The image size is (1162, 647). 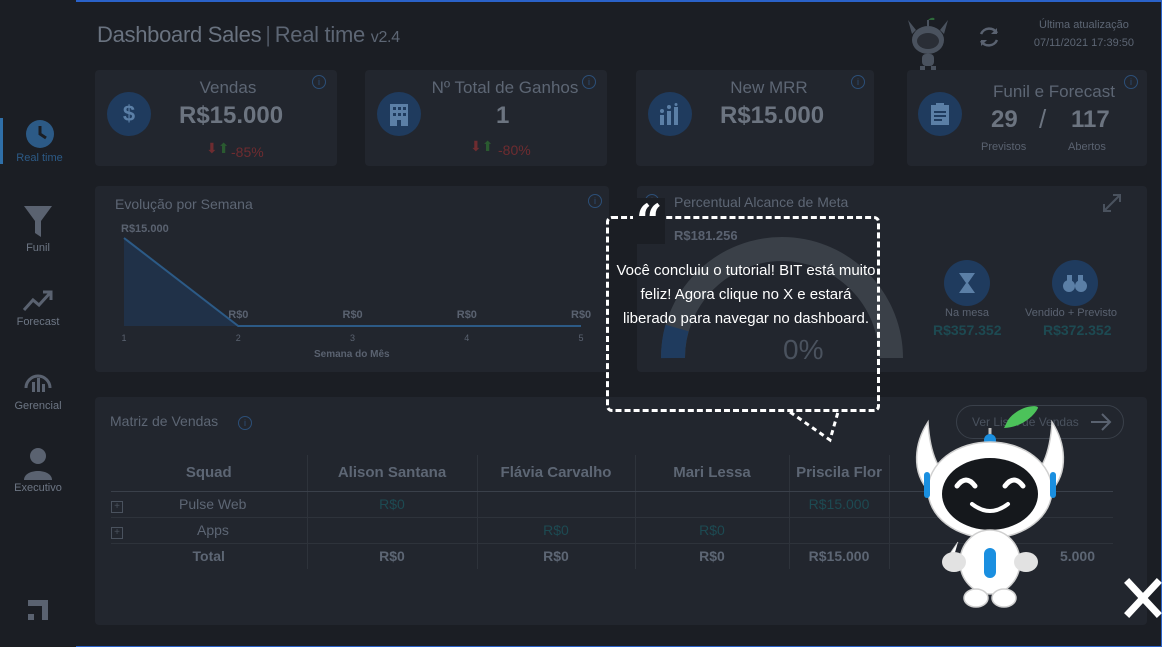 I want to click on vendido-value: R$372.352, so click(x=1077, y=330).